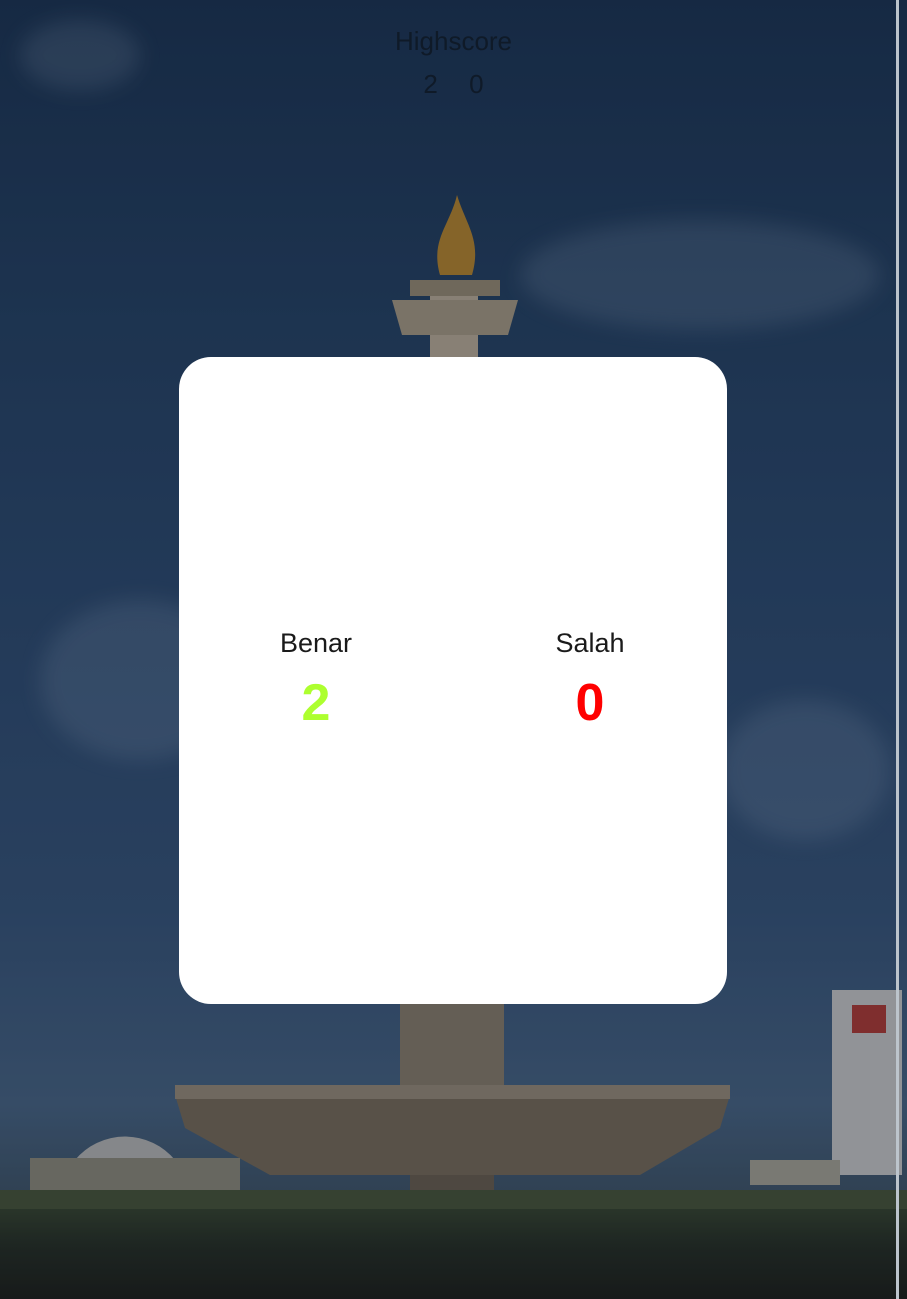 Image resolution: width=907 pixels, height=1299 pixels. What do you see at coordinates (453, 41) in the screenshot?
I see `highscore-title: Highscore` at bounding box center [453, 41].